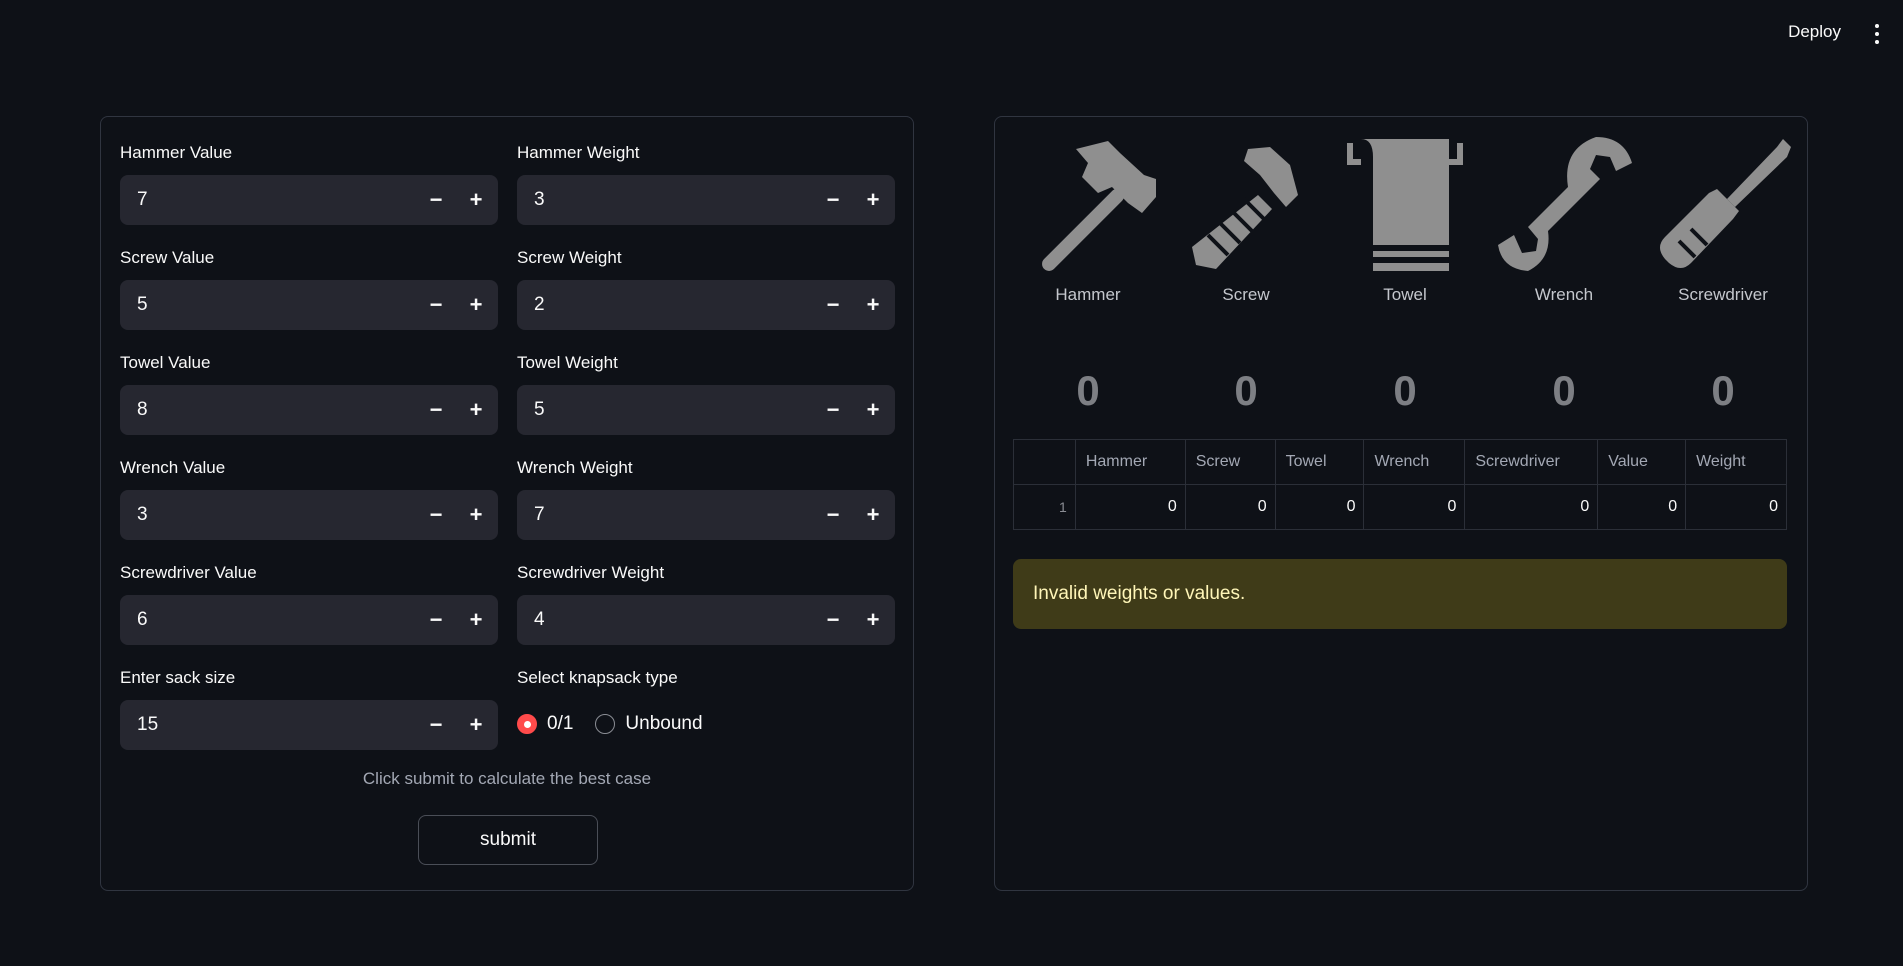 This screenshot has width=1903, height=966. Describe the element at coordinates (1405, 294) in the screenshot. I see `item-label: Towel` at that location.